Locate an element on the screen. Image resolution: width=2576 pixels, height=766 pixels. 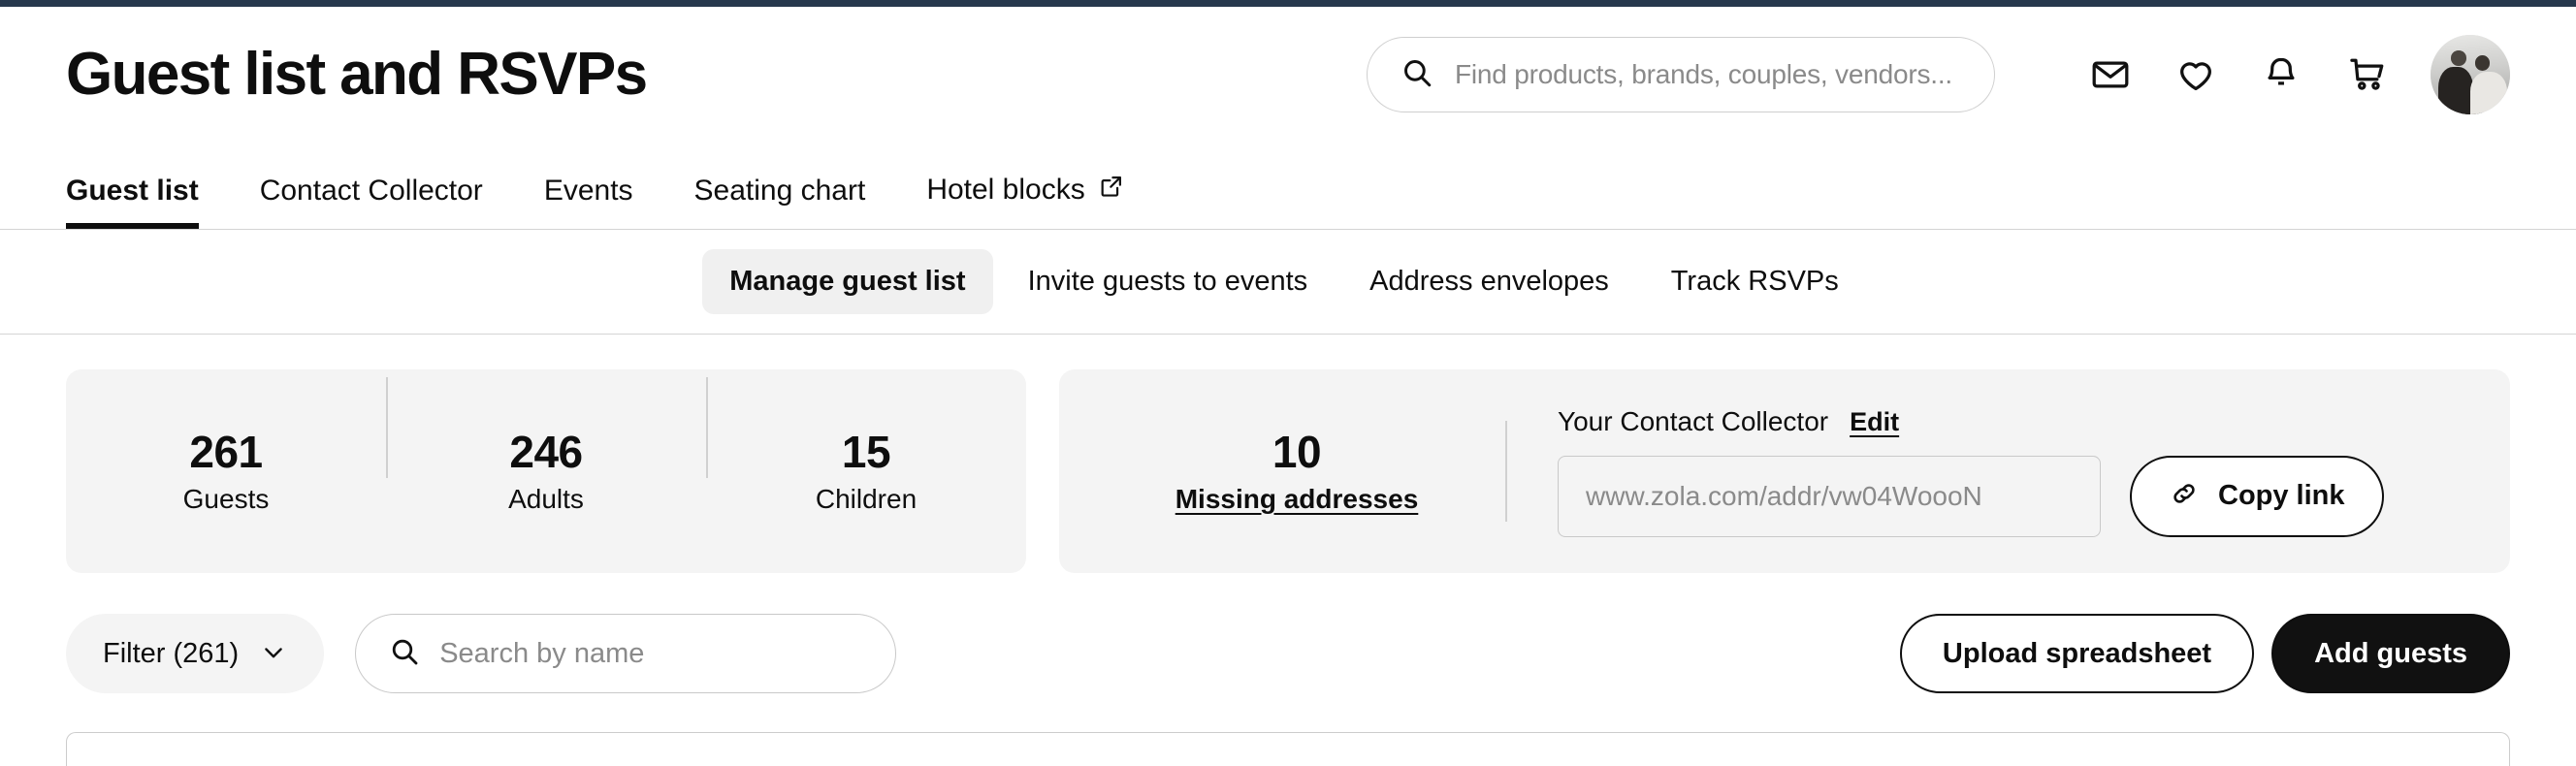
chevron-down-icon is located at coordinates (273, 654).